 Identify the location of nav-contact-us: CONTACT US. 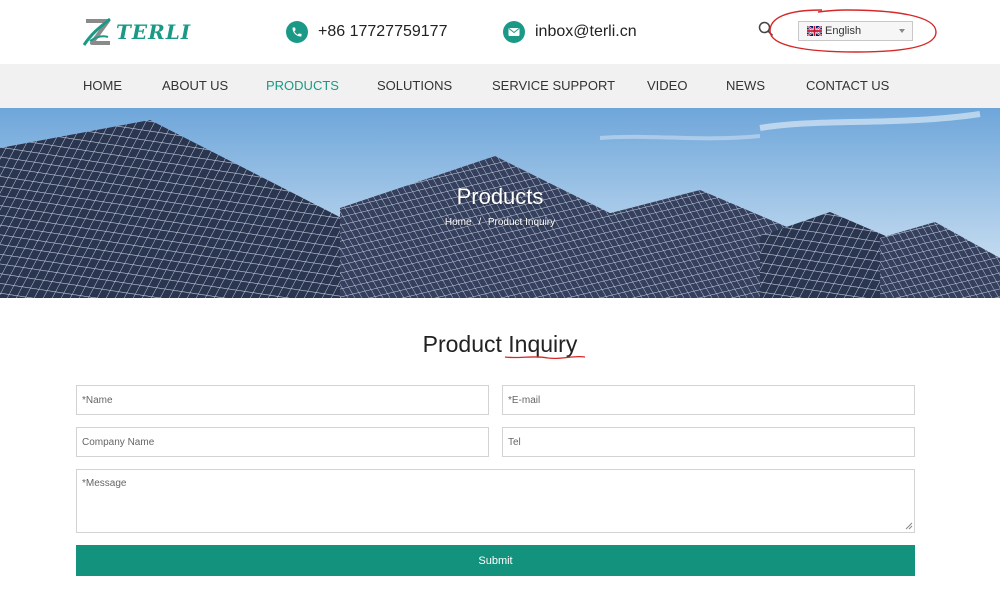
(847, 86).